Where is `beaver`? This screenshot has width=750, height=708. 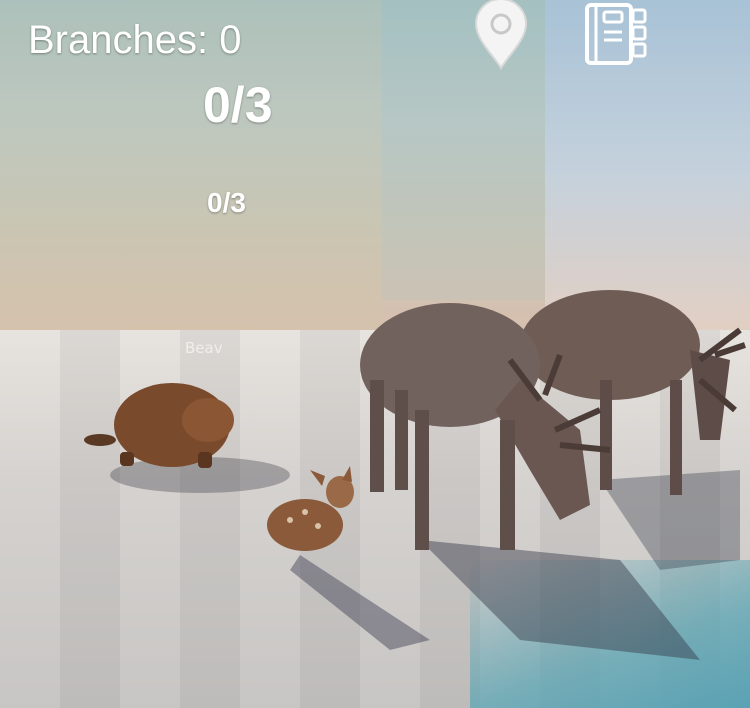
beaver is located at coordinates (159, 425).